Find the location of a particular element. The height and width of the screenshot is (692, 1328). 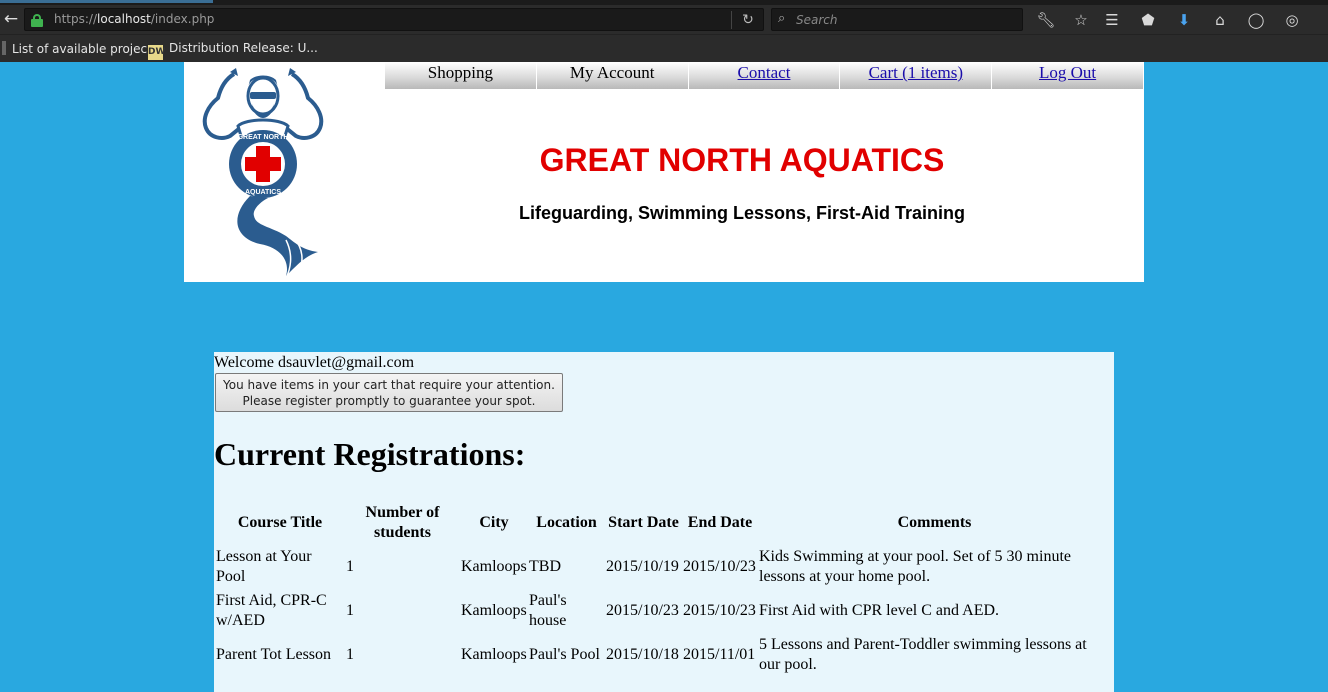

current-registrations-heading: Current Registrations: is located at coordinates (370, 454).